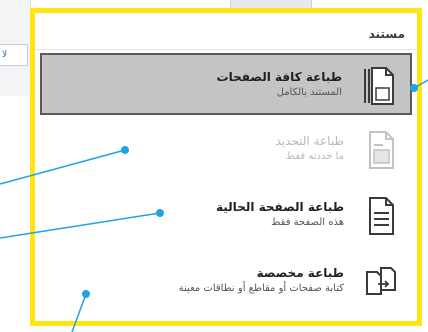 Image resolution: width=428 pixels, height=332 pixels. What do you see at coordinates (381, 216) in the screenshot?
I see `document-page-icon` at bounding box center [381, 216].